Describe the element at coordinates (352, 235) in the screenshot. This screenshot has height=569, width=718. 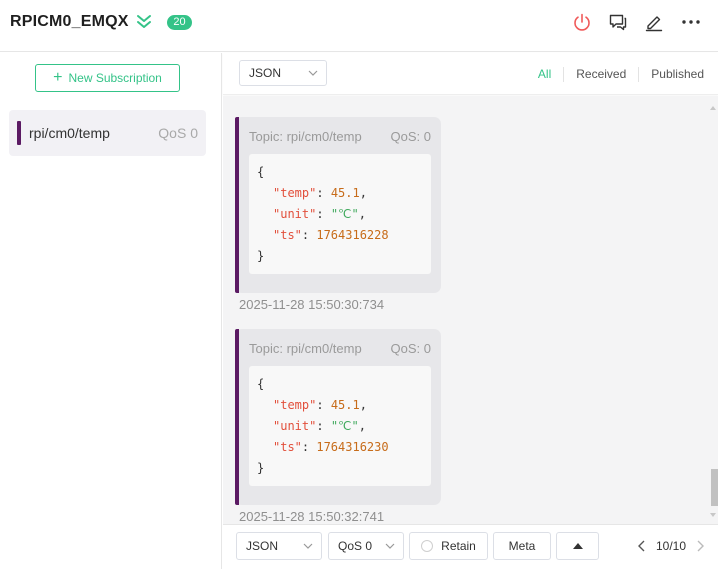
I see `json-value: 1764316228` at that location.